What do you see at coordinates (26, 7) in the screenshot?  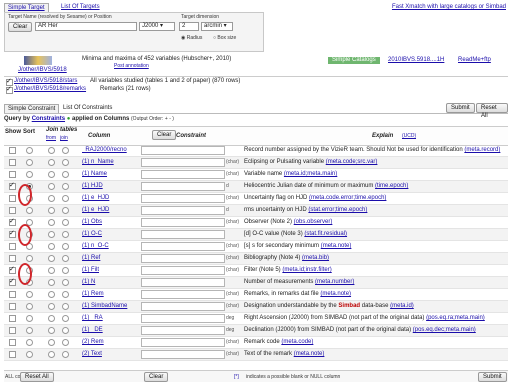 I see `tab-simple-target: Simple Target` at bounding box center [26, 7].